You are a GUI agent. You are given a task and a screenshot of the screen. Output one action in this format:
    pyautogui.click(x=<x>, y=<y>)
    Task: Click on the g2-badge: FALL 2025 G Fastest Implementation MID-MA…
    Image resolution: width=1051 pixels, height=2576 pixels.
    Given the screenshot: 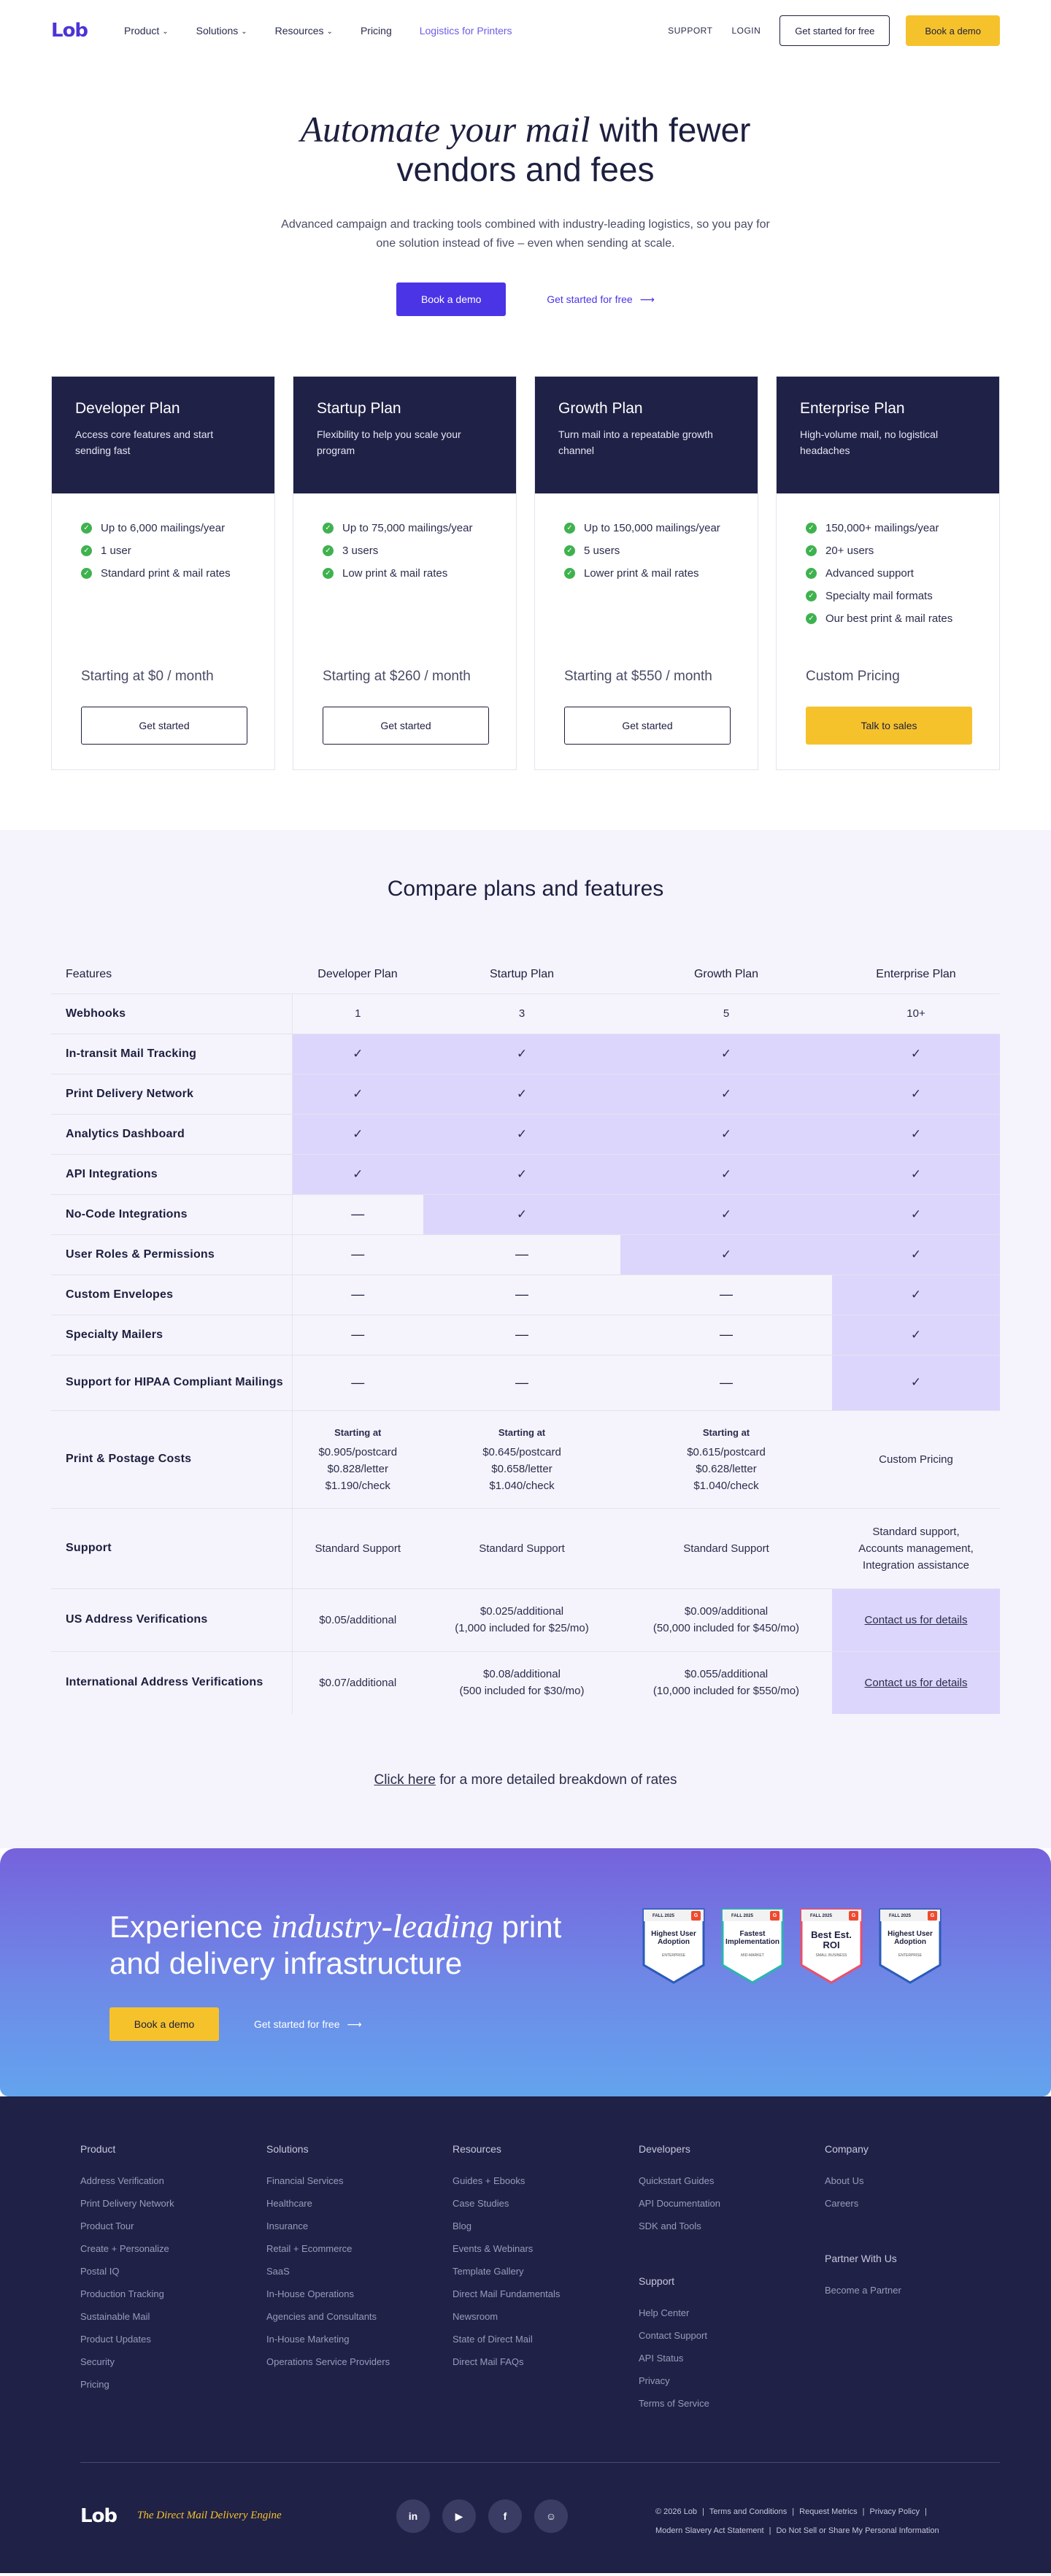 What is the action you would take?
    pyautogui.click(x=752, y=1946)
    